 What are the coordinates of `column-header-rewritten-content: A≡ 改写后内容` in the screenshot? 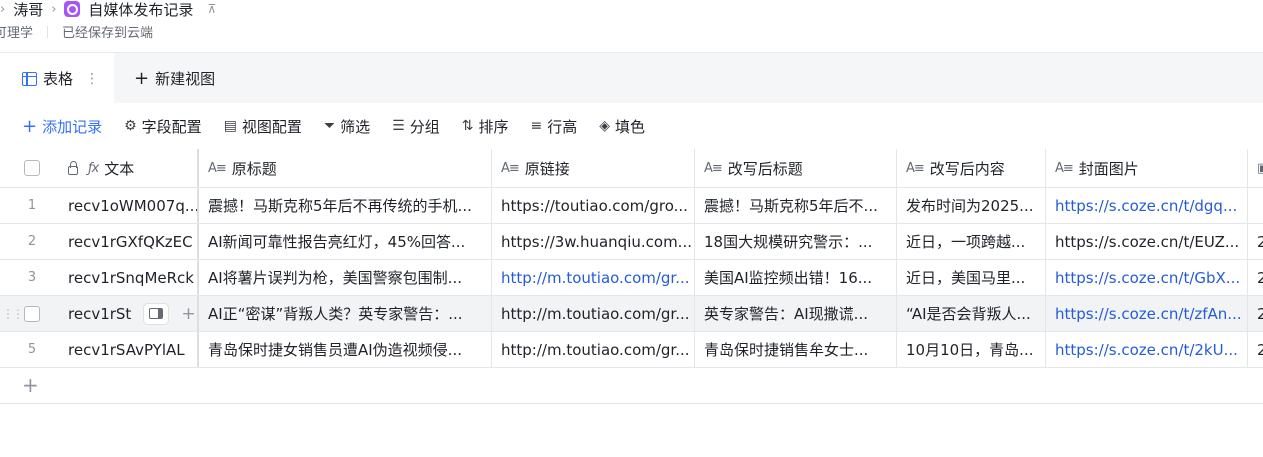 It's located at (971, 168).